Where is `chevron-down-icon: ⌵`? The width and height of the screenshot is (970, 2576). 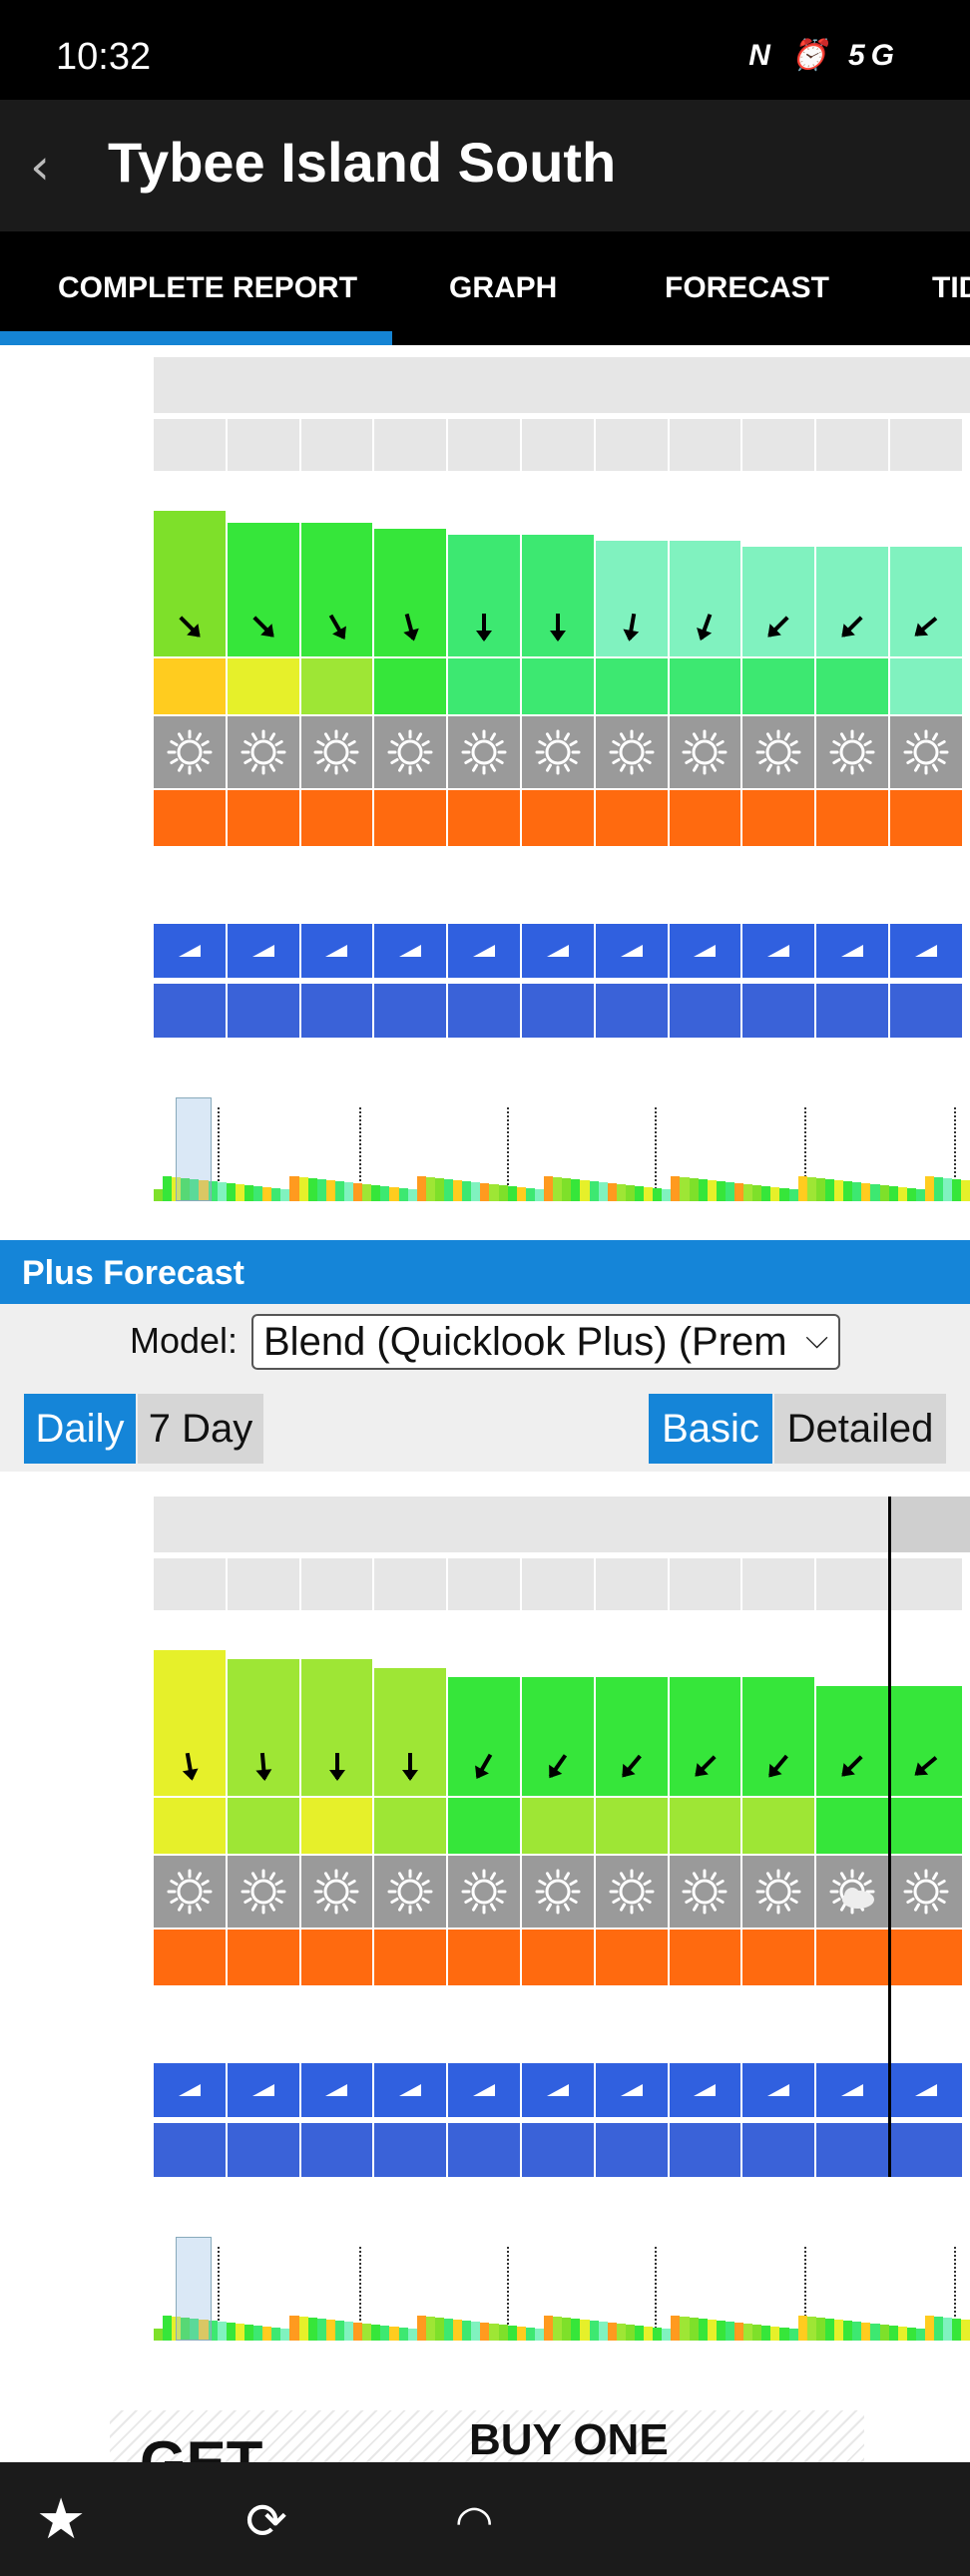 chevron-down-icon: ⌵ is located at coordinates (816, 1338).